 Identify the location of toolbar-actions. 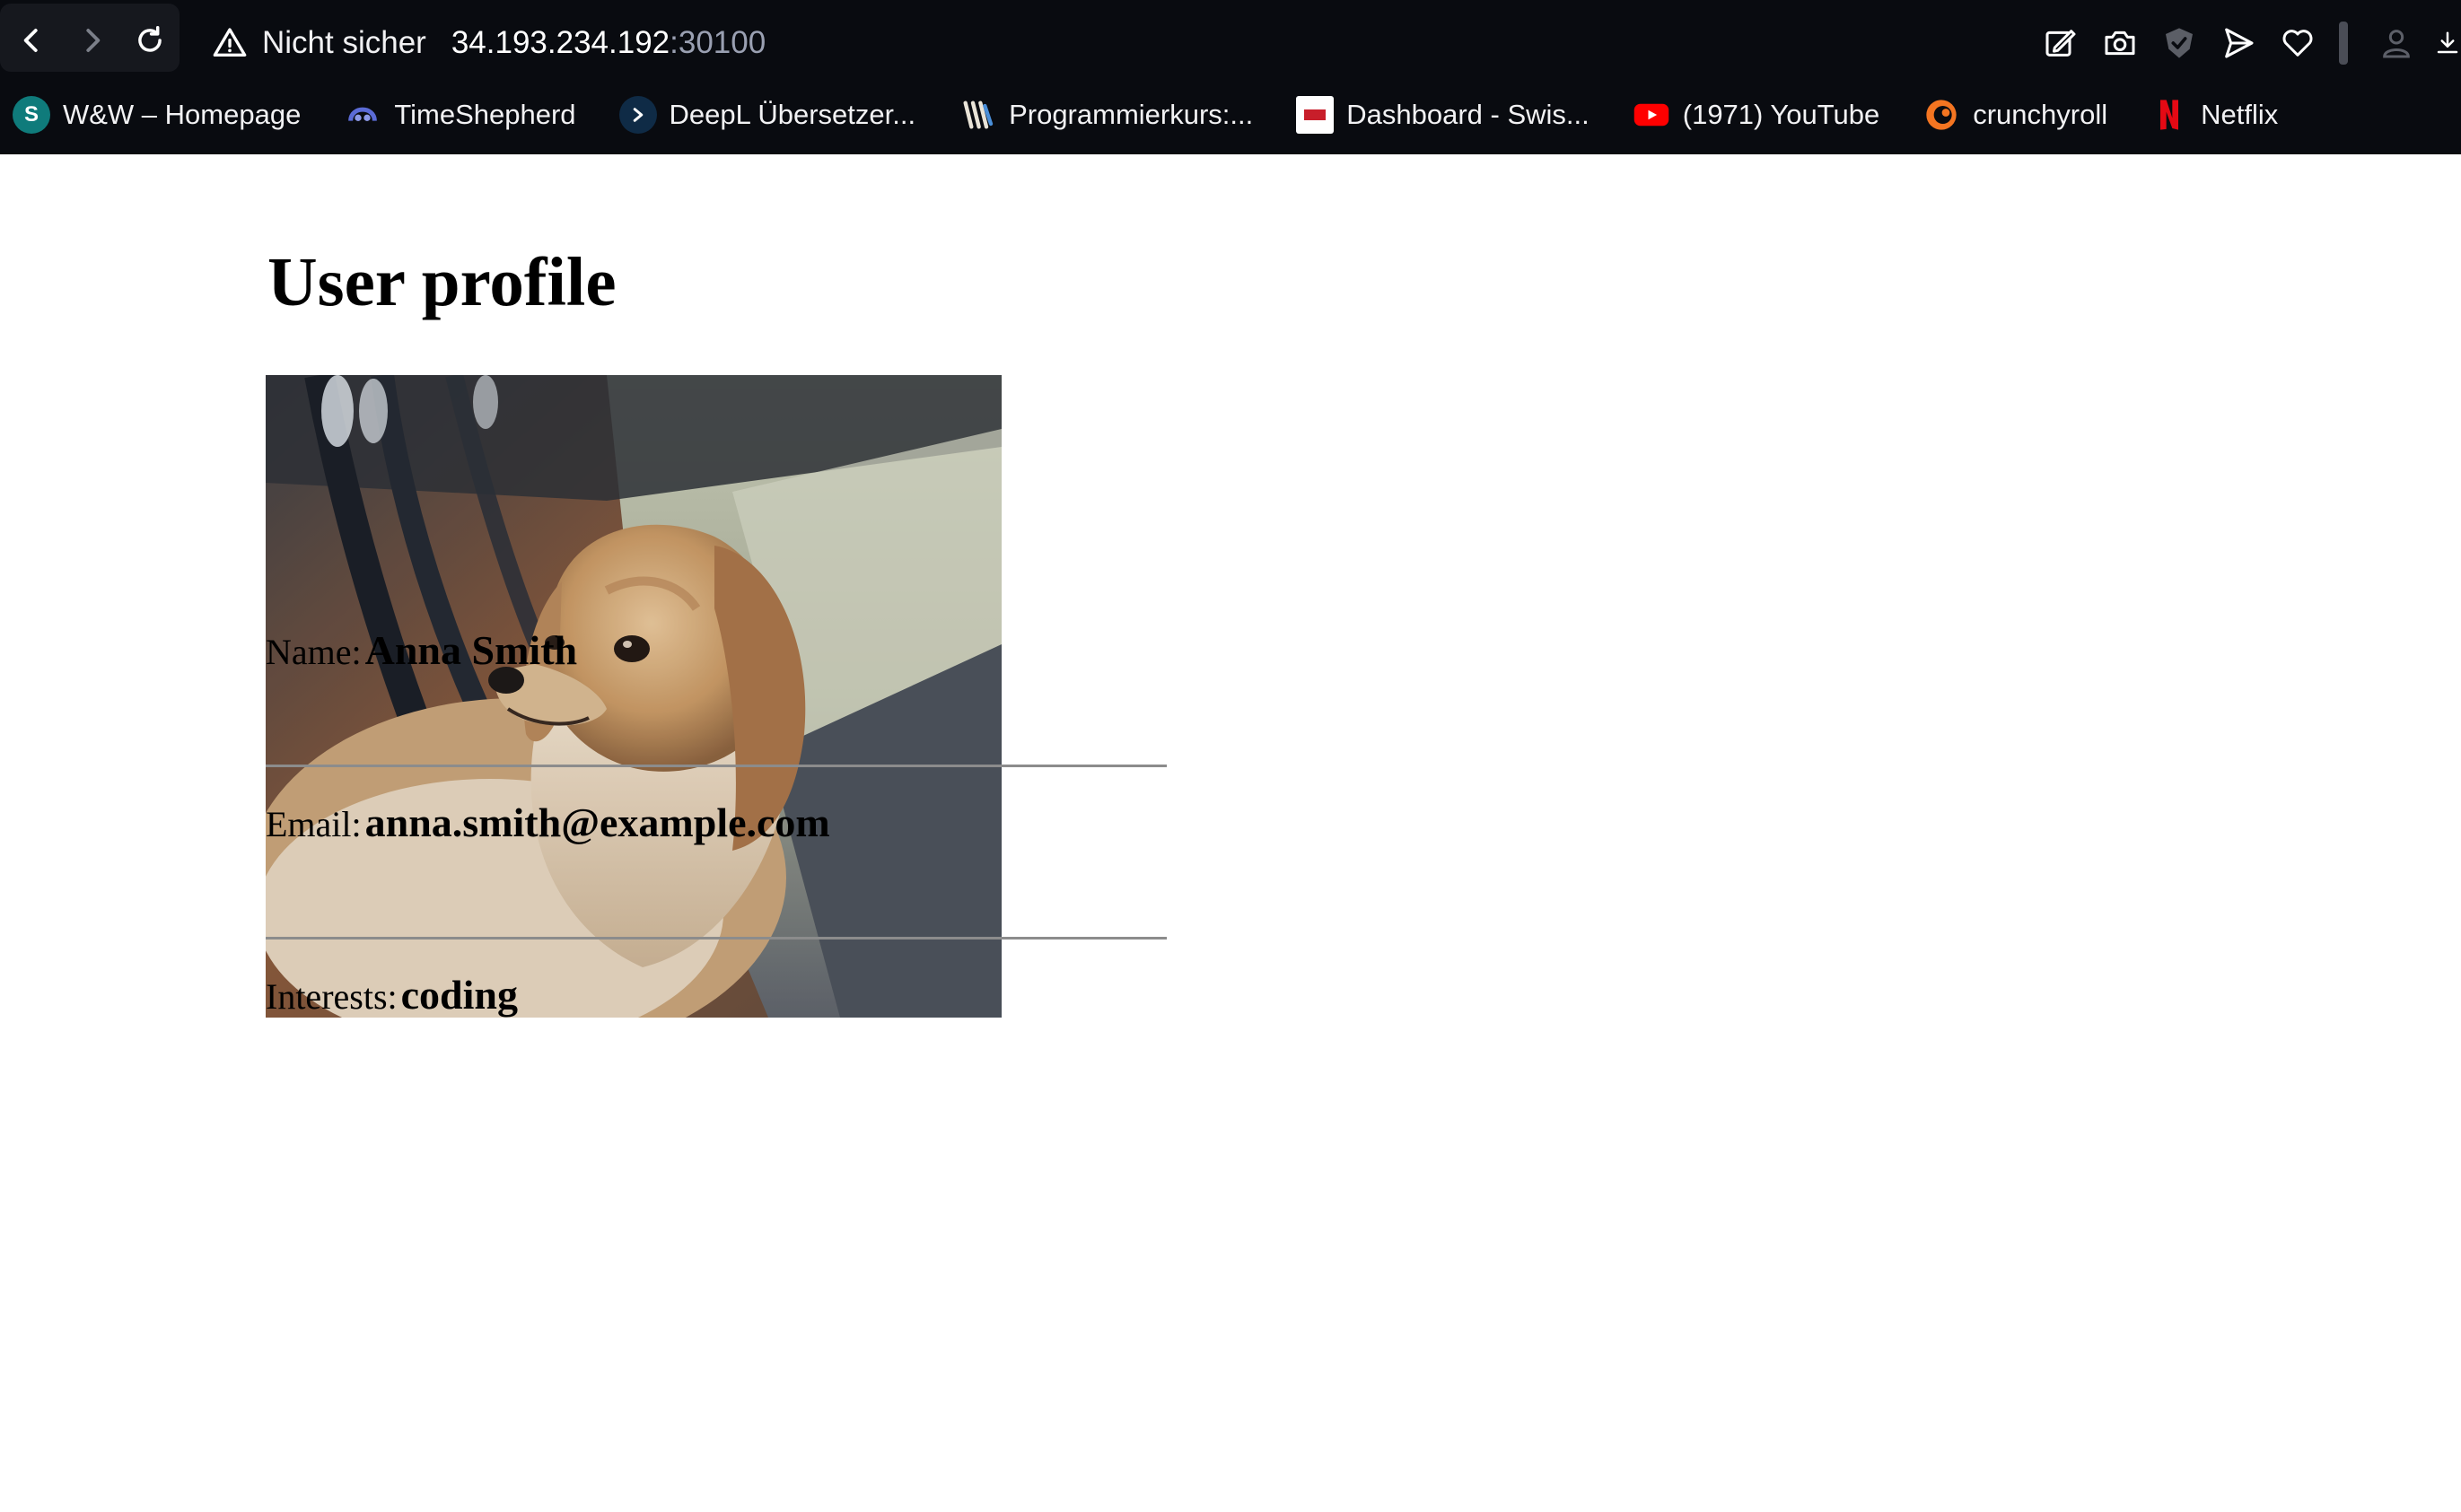
(2250, 43).